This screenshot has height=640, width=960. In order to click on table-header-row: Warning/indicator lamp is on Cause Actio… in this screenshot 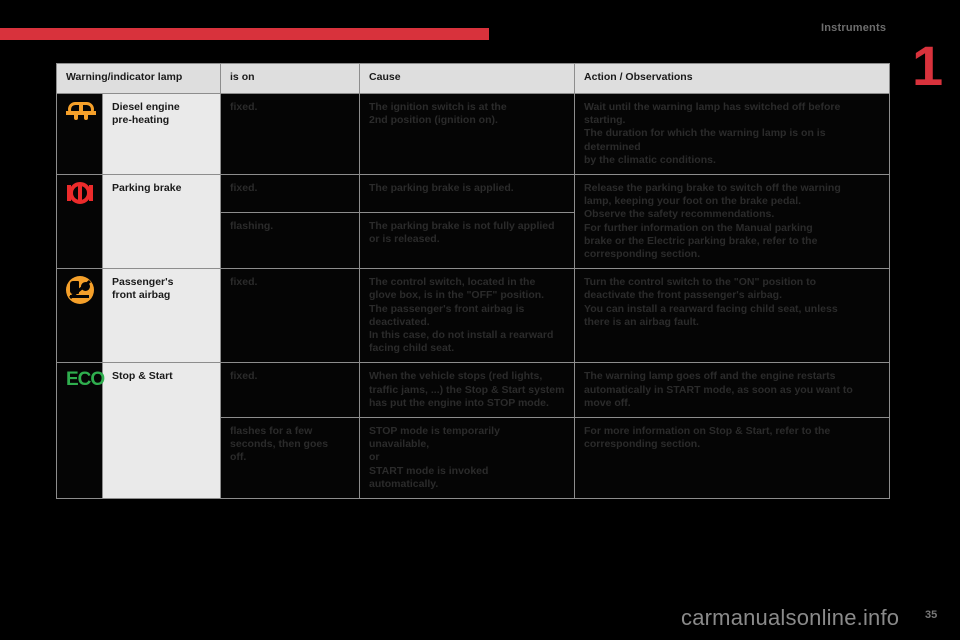, I will do `click(473, 78)`.